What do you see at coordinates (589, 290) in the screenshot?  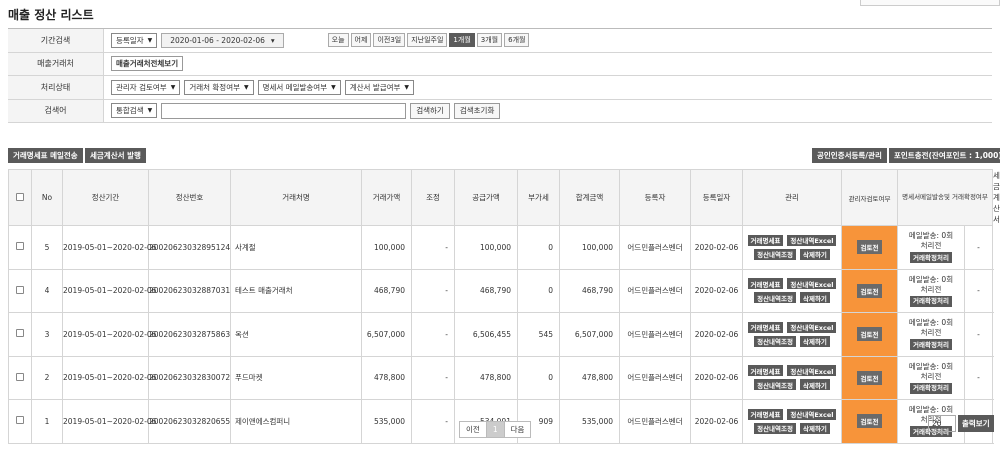 I see `cell-total: 468,790` at bounding box center [589, 290].